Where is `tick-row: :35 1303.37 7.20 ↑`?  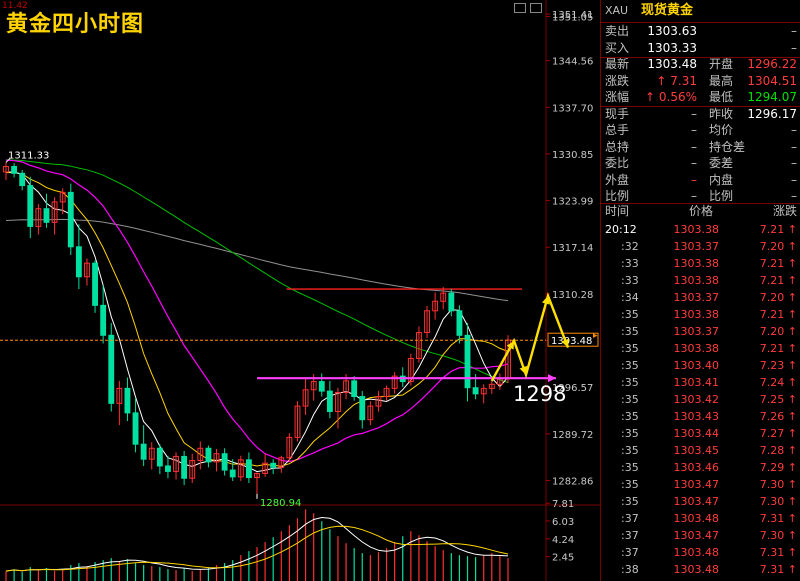 tick-row: :35 1303.37 7.20 ↑ is located at coordinates (700, 331).